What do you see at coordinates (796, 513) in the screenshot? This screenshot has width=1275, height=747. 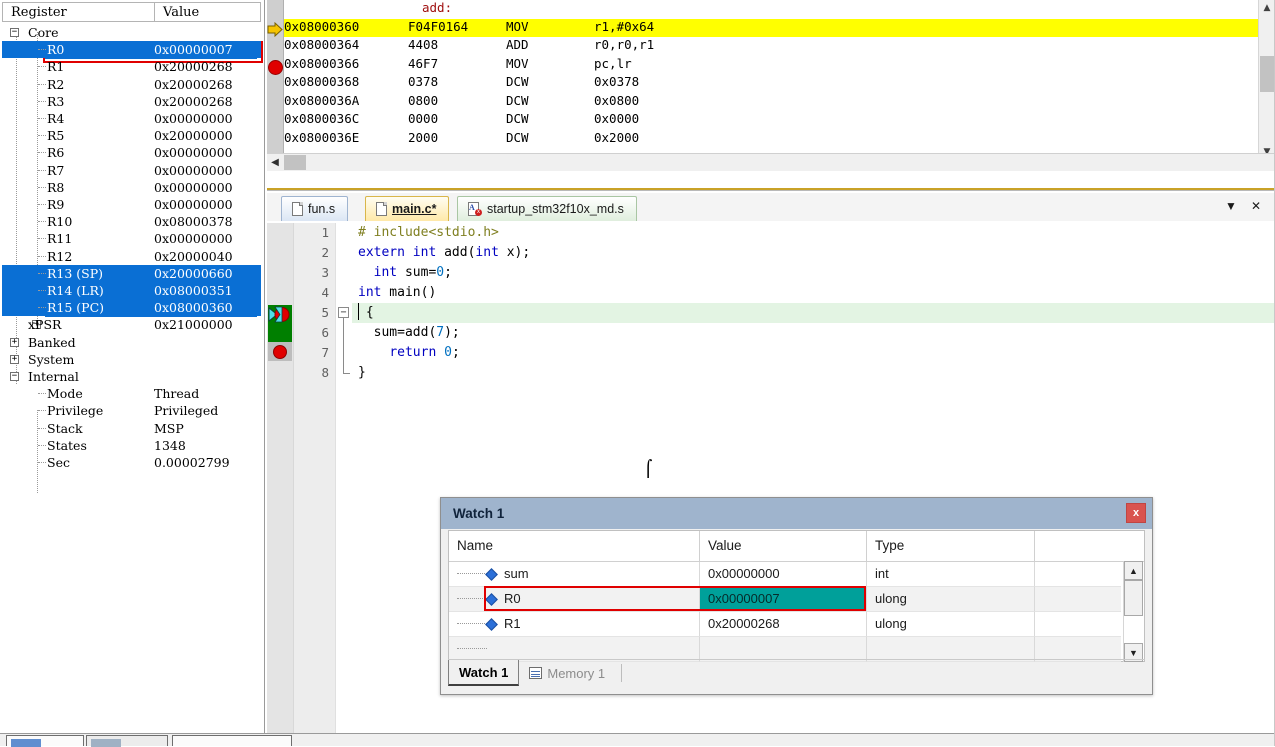 I see `watch-titlebar: Watch 1 x` at bounding box center [796, 513].